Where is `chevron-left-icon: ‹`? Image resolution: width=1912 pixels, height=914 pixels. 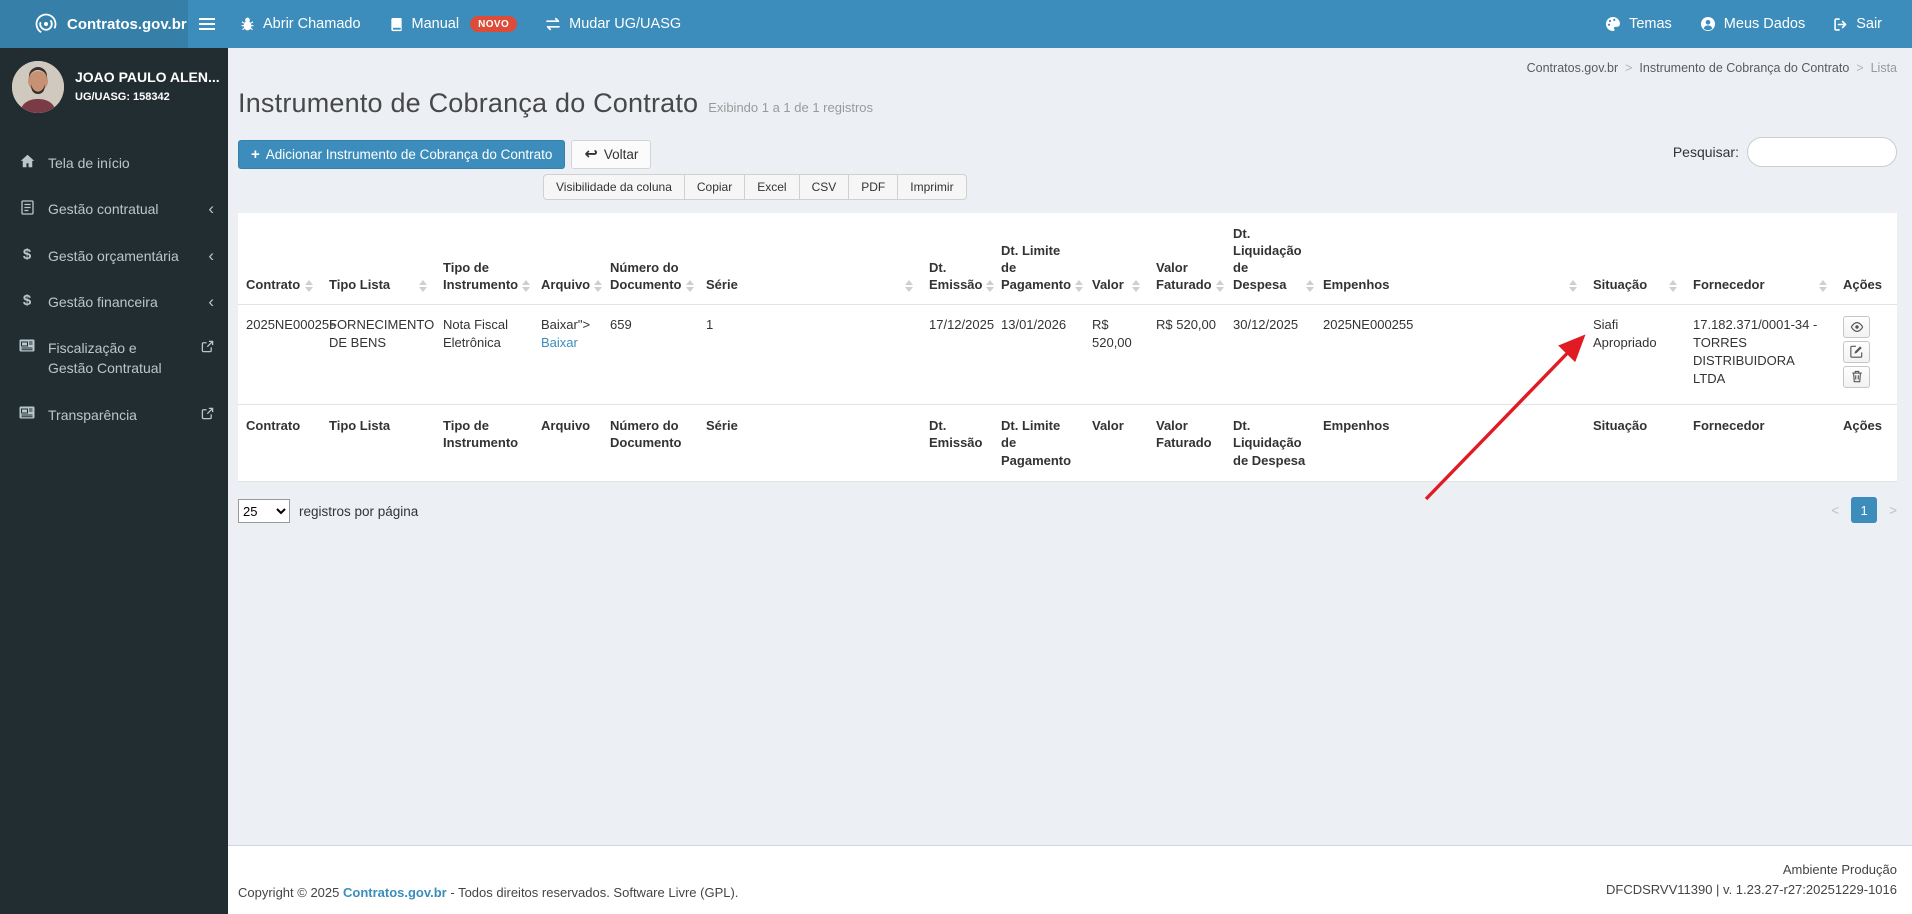 chevron-left-icon: ‹ is located at coordinates (211, 255).